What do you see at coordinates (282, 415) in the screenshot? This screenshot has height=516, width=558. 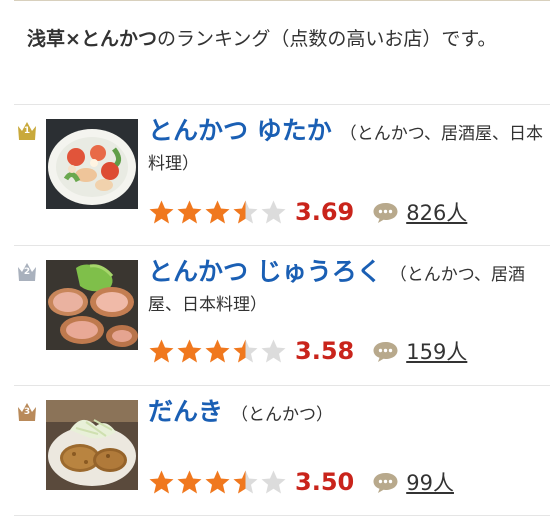 I see `restaurant-categories: （とんかつ）` at bounding box center [282, 415].